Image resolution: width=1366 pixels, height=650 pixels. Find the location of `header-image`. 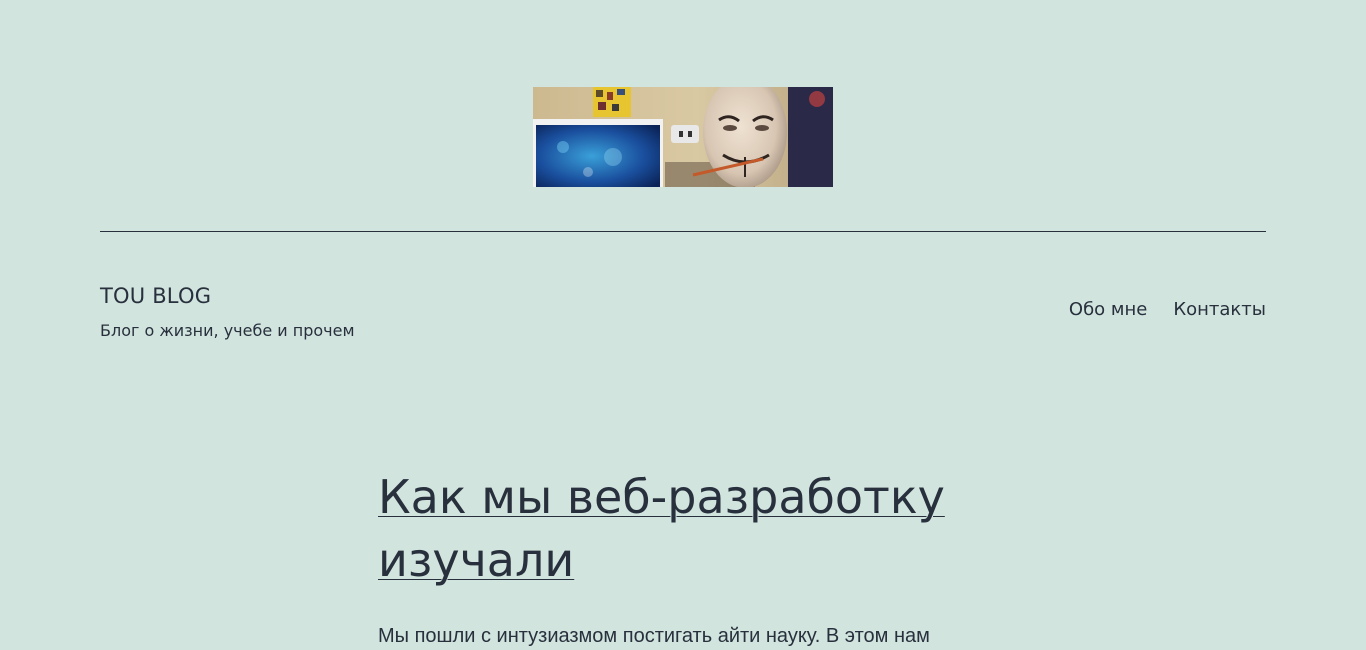

header-image is located at coordinates (683, 137).